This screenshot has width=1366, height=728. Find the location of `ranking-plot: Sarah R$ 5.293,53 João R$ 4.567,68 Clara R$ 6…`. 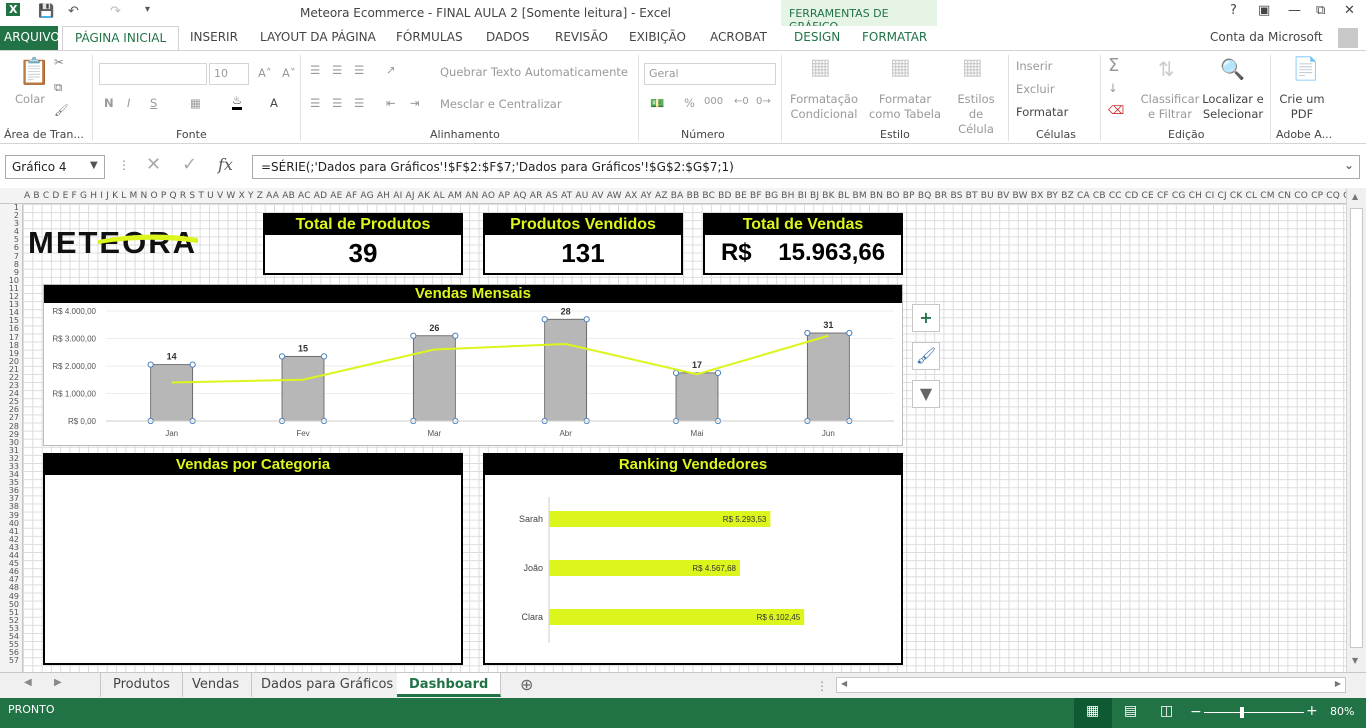

ranking-plot: Sarah R$ 5.293,53 João R$ 4.567,68 Clara R$ 6… is located at coordinates (693, 569).